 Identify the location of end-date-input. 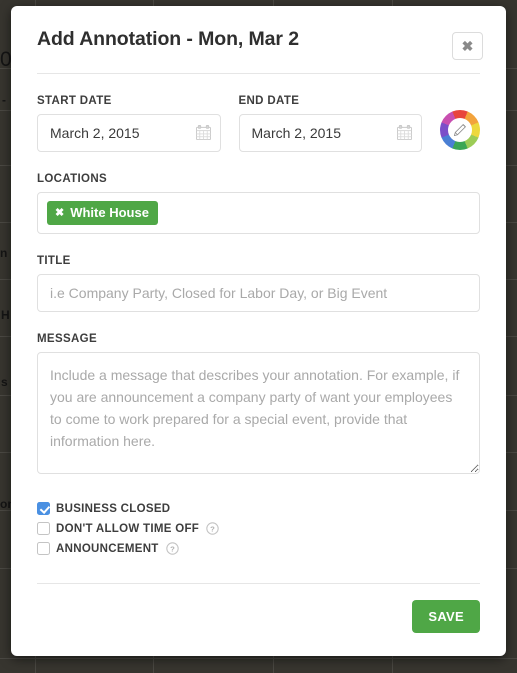
(330, 133).